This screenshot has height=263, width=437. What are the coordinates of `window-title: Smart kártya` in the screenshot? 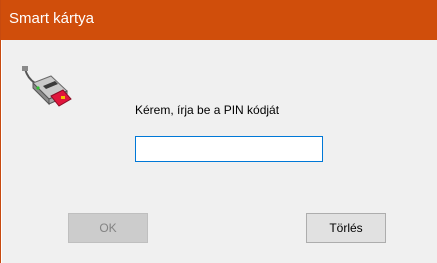 It's located at (52, 18).